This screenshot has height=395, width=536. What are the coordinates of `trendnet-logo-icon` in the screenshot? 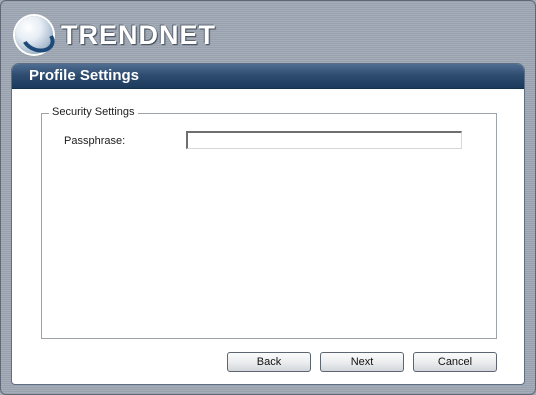 It's located at (34, 35).